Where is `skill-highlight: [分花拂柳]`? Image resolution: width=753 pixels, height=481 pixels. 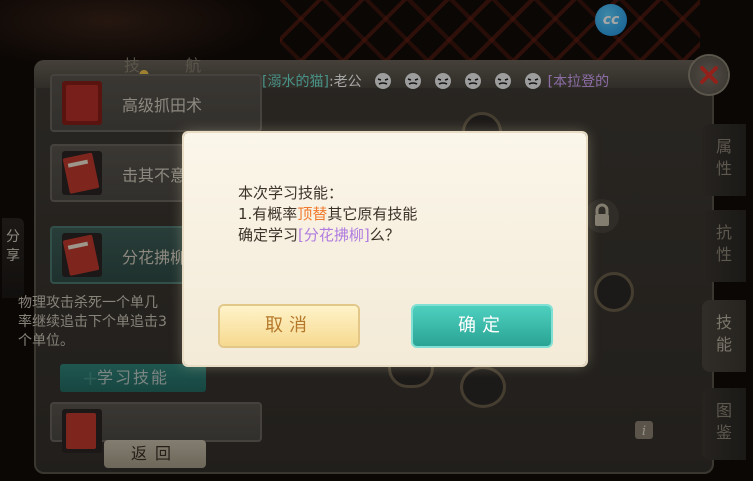 skill-highlight: [分花拂柳] is located at coordinates (334, 235).